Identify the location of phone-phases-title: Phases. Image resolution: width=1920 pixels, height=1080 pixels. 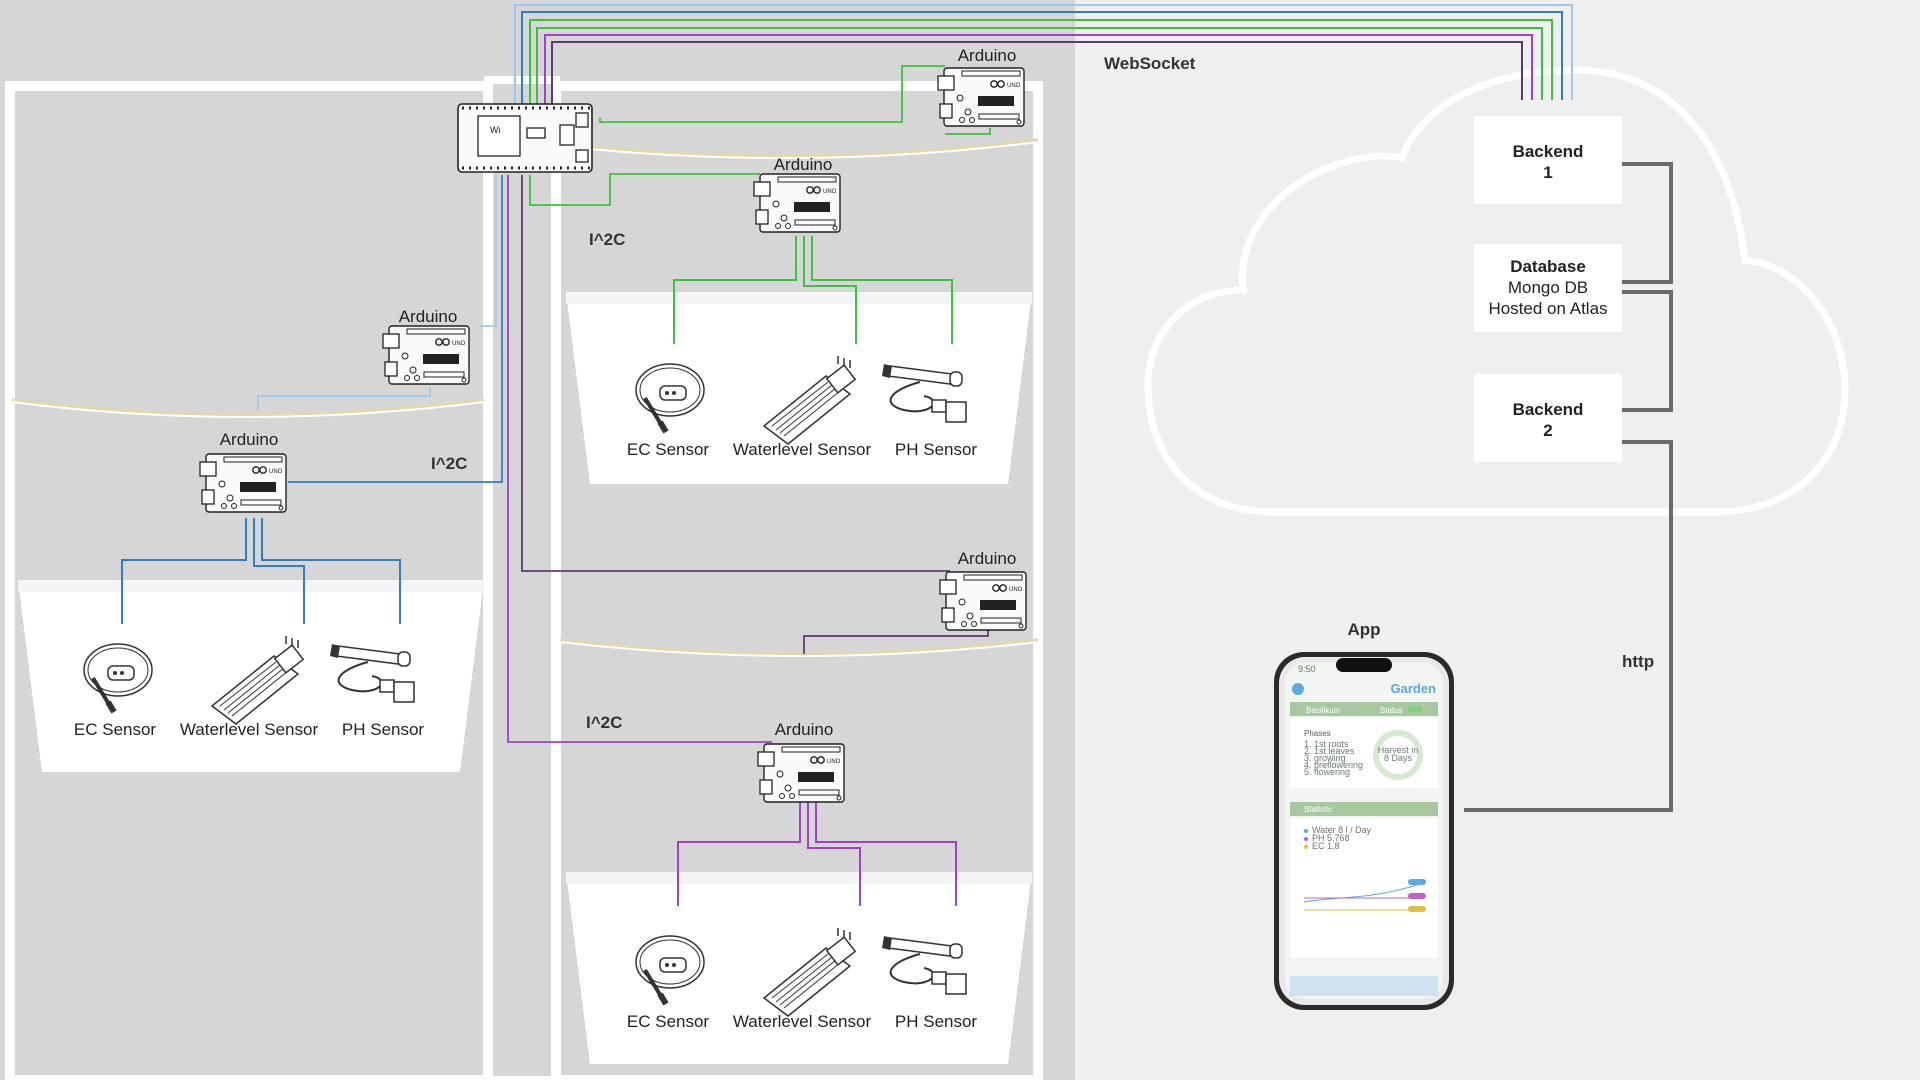
(1317, 733).